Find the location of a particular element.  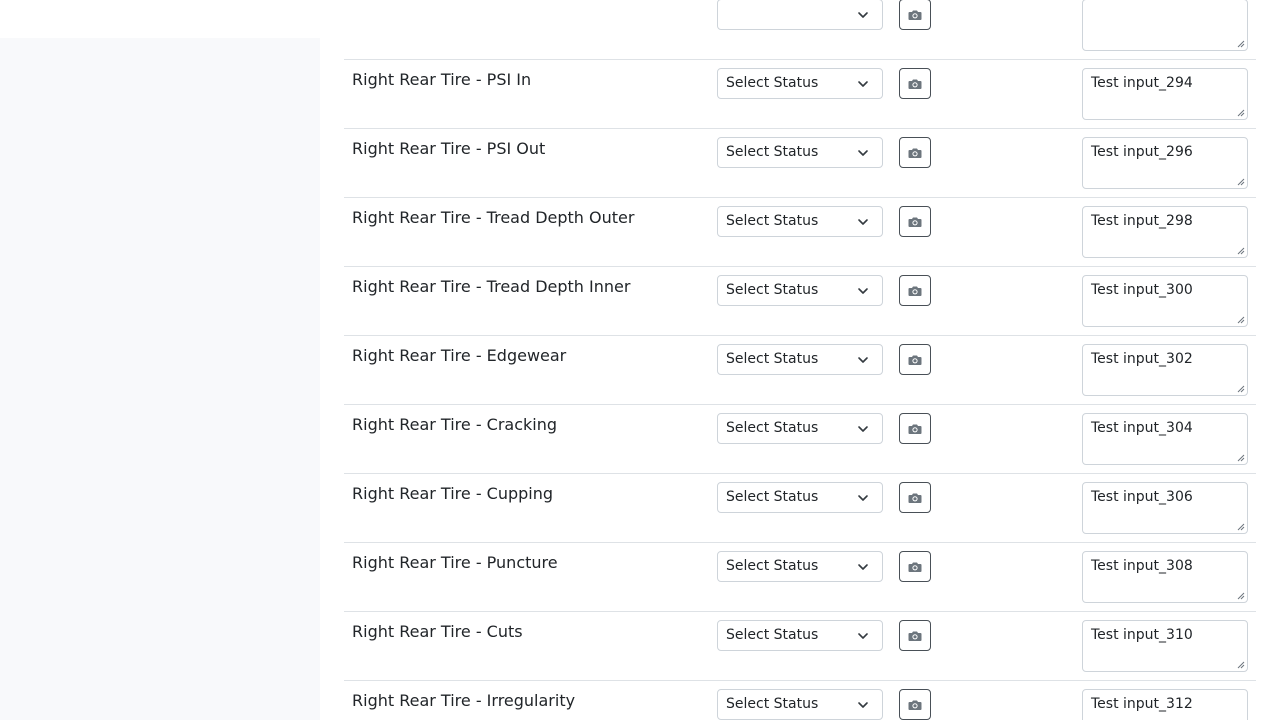

notes-textarea: Test input_298 is located at coordinates (1165, 232).